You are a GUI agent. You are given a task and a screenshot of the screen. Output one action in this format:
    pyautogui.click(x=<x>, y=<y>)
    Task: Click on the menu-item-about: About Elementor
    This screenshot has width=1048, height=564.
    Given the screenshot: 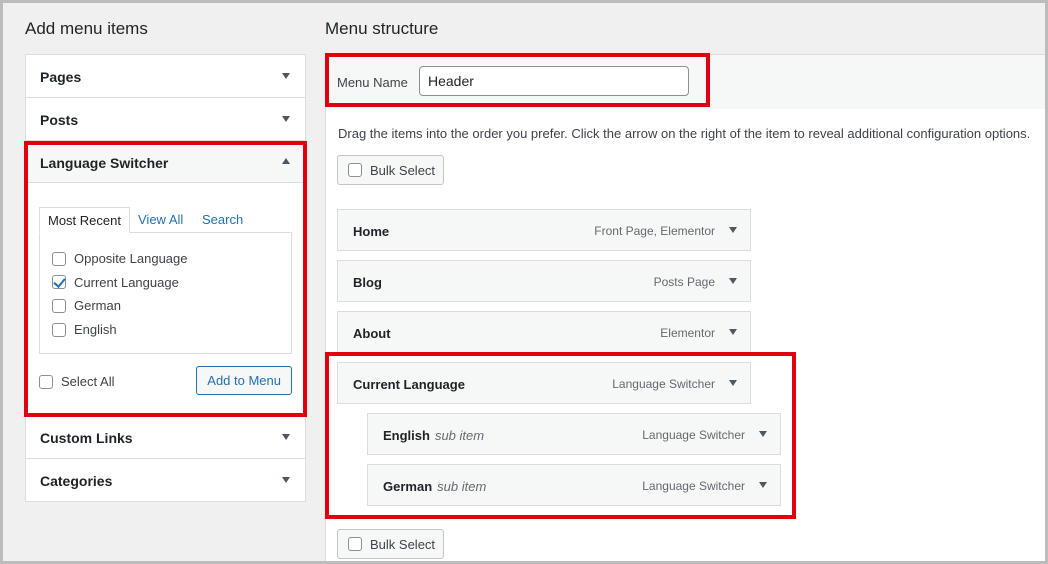 What is the action you would take?
    pyautogui.click(x=544, y=332)
    